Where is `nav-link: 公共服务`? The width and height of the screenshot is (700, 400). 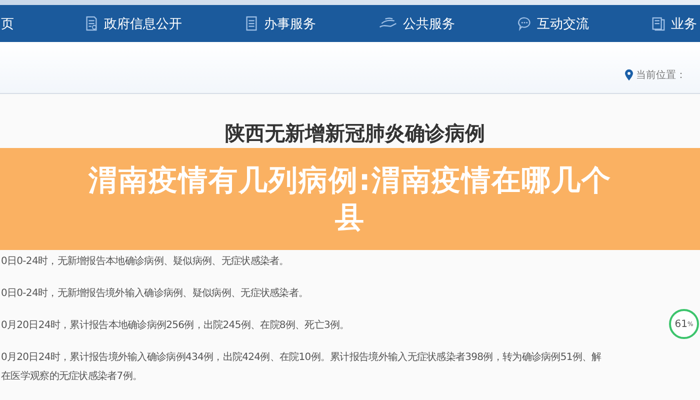 nav-link: 公共服务 is located at coordinates (416, 23).